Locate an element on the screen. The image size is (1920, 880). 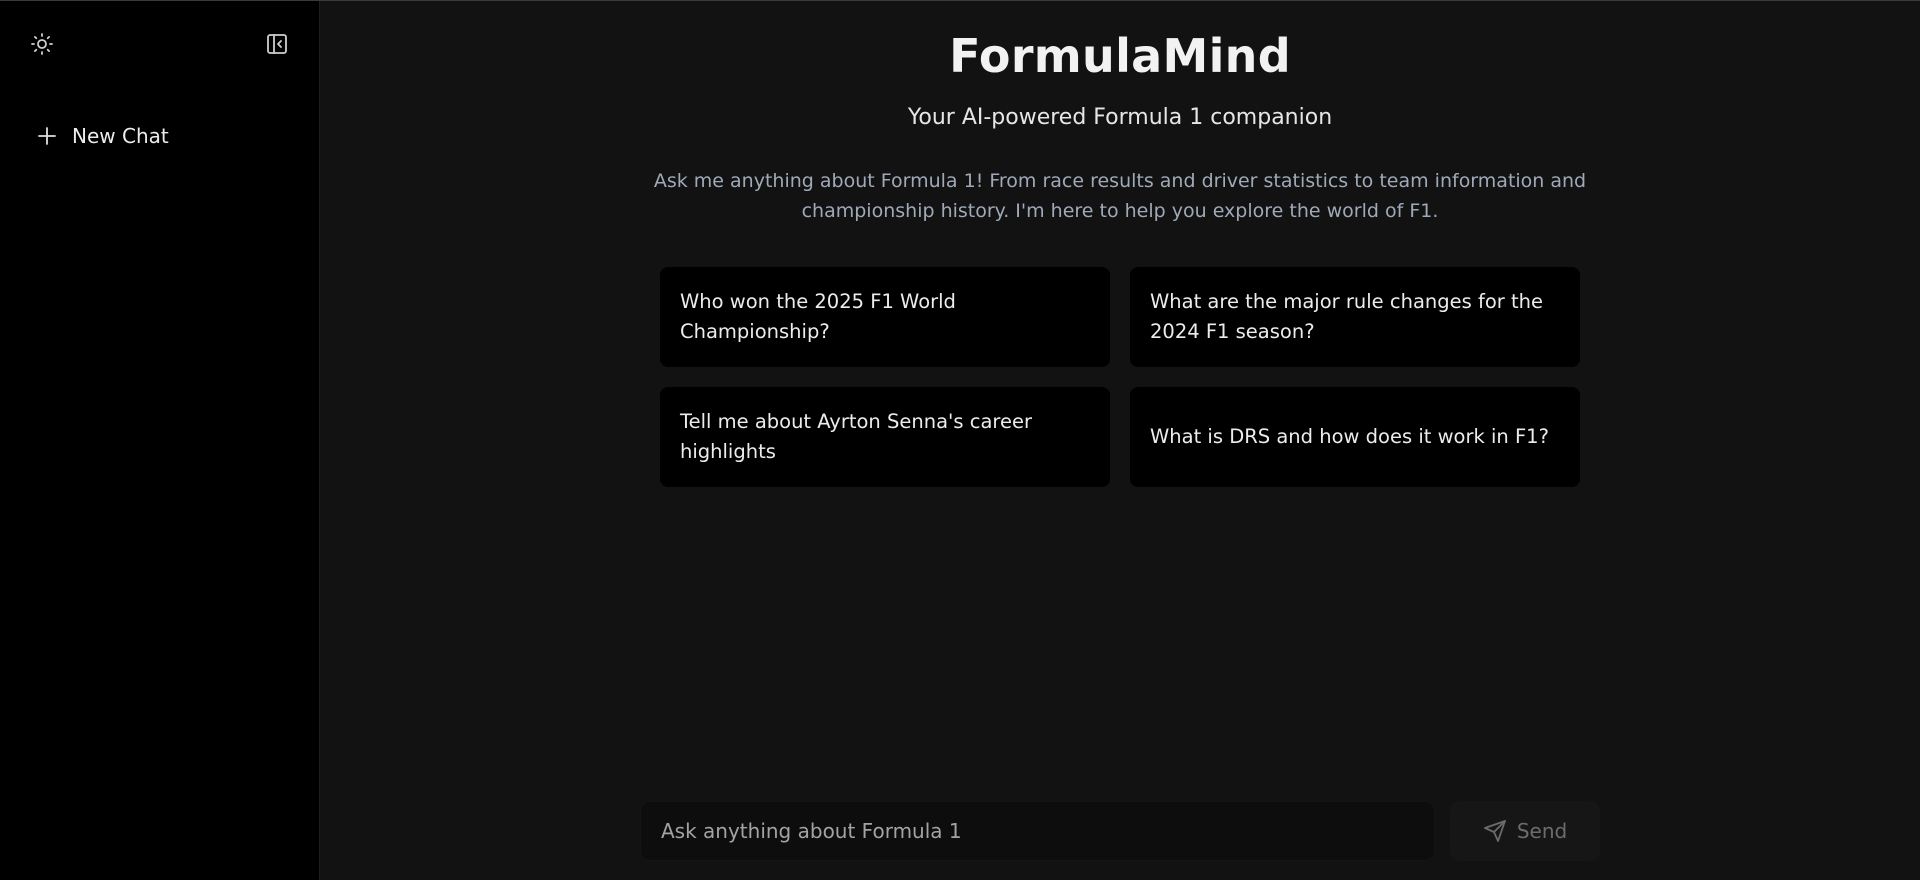
sun-icon is located at coordinates (42, 44).